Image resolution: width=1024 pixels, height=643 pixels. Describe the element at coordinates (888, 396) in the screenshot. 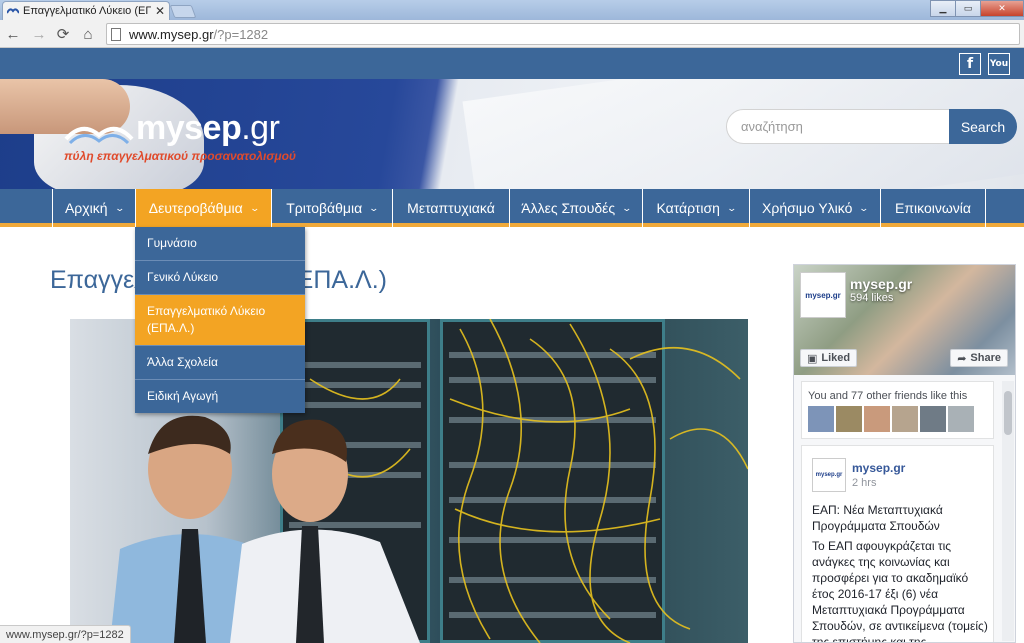

I see `friends-like-text: You and 77 other friends like this` at that location.